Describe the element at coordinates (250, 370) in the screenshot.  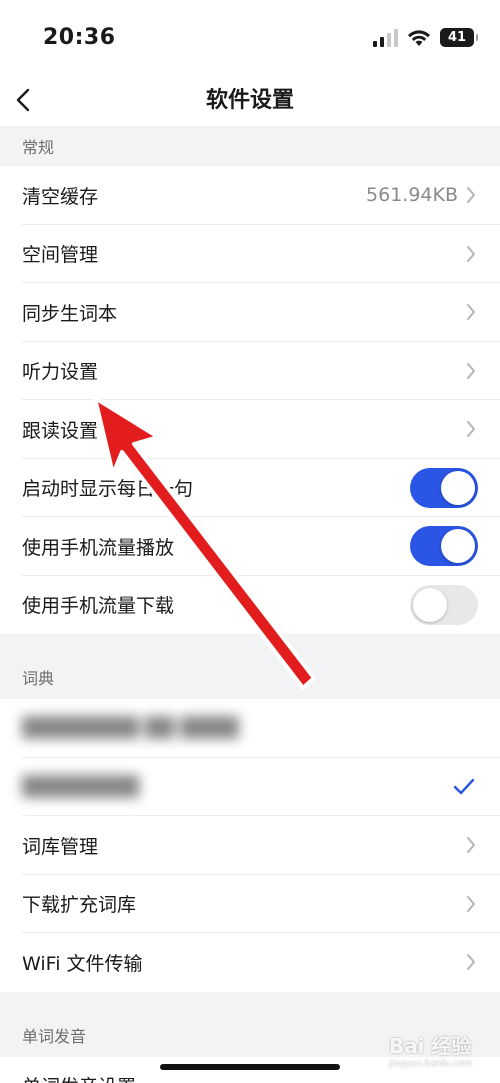
I see `listening-settings-row: 听力设置` at that location.